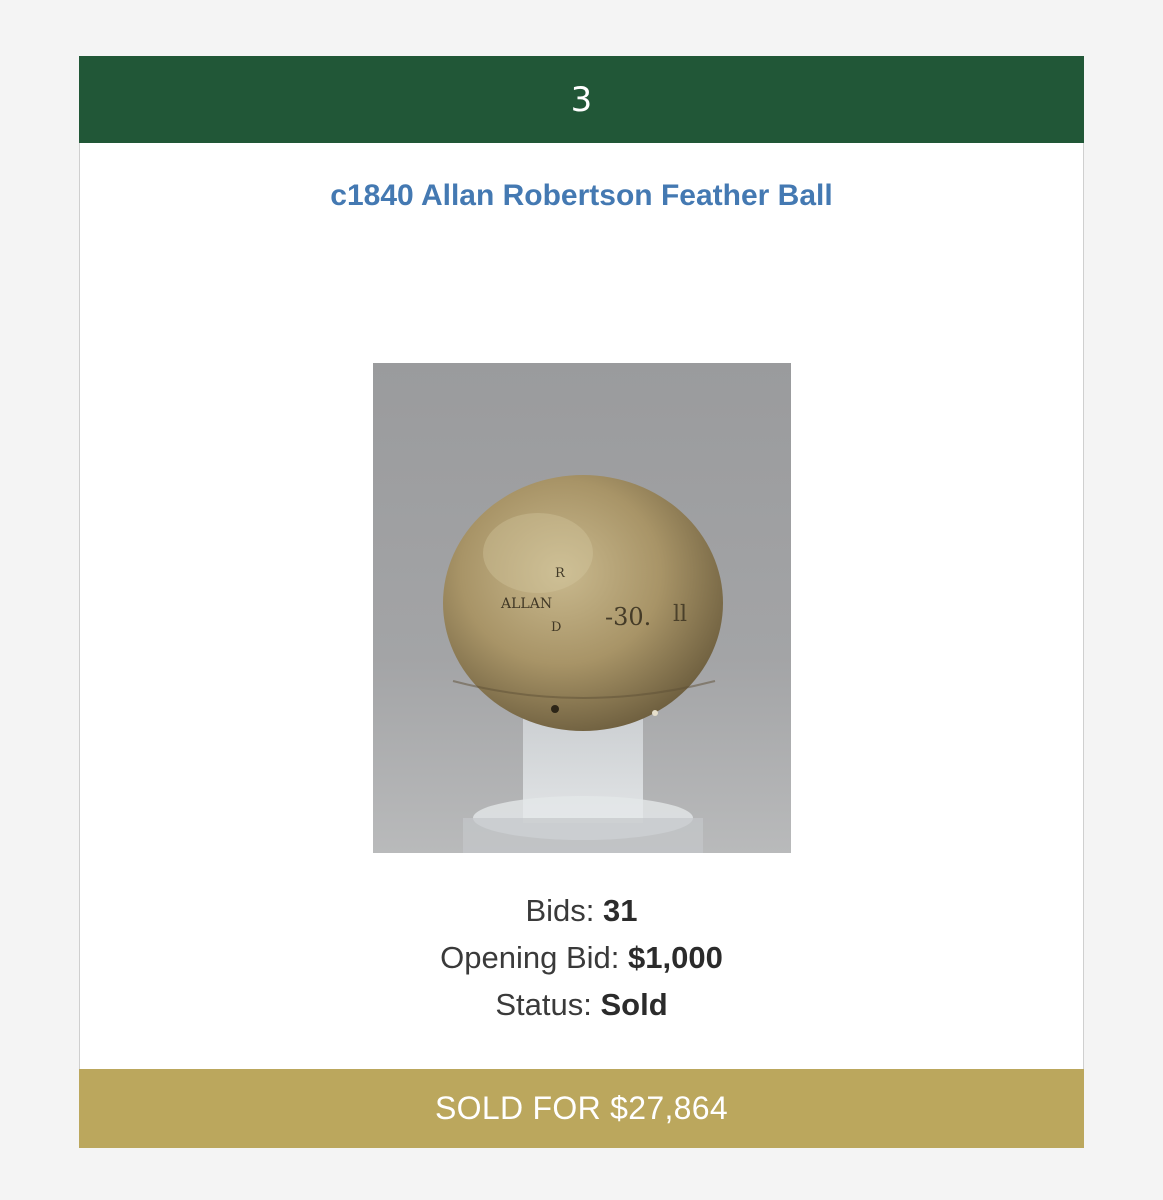 The image size is (1163, 1200). I want to click on svg-text: ALLAN, so click(526, 604).